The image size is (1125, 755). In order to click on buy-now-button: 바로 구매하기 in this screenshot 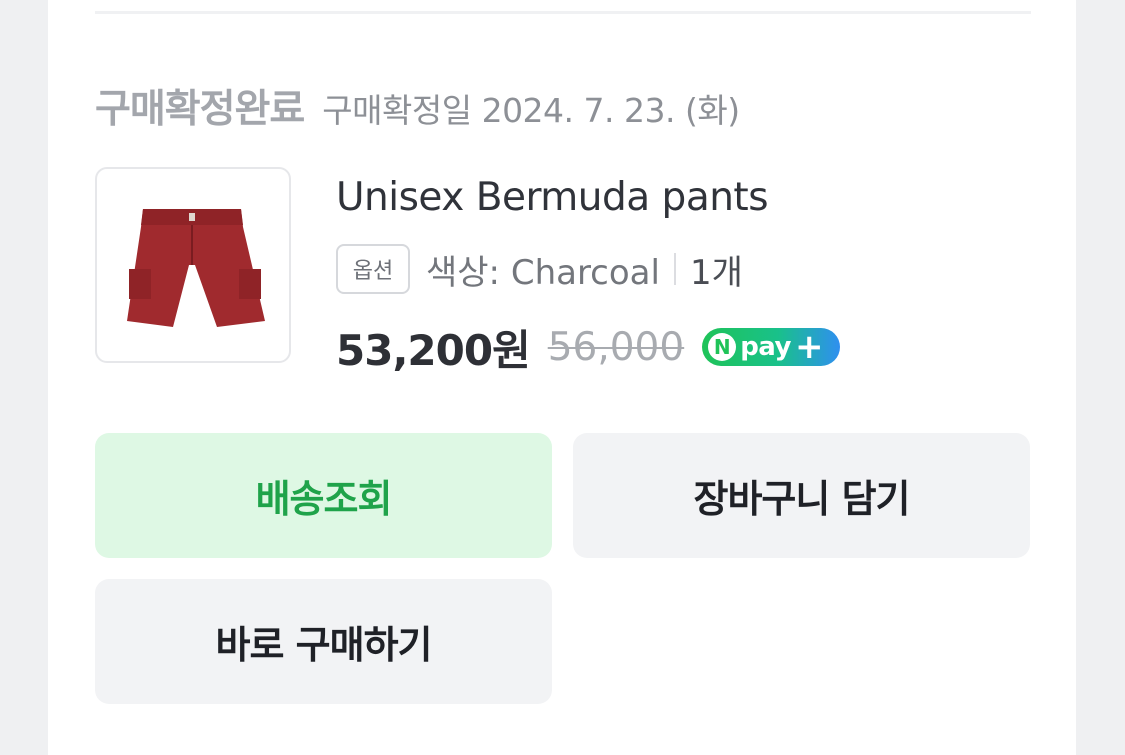, I will do `click(323, 641)`.